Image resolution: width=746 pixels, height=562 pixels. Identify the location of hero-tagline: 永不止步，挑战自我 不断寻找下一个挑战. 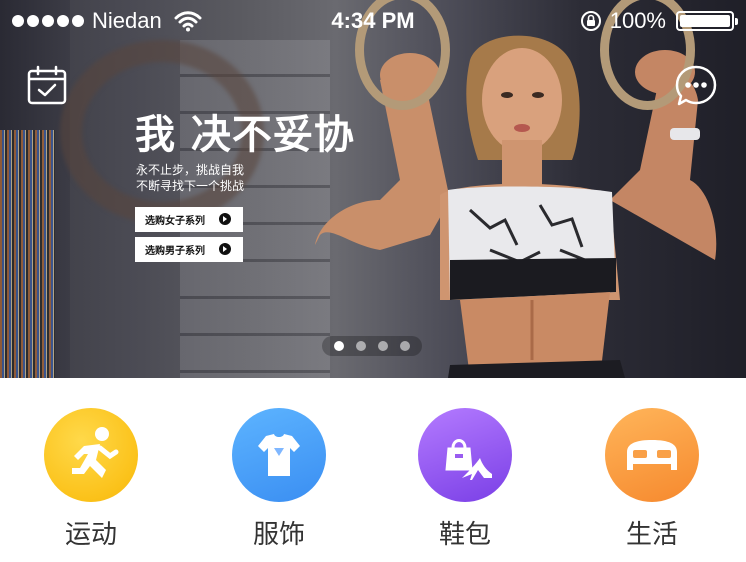
(190, 178).